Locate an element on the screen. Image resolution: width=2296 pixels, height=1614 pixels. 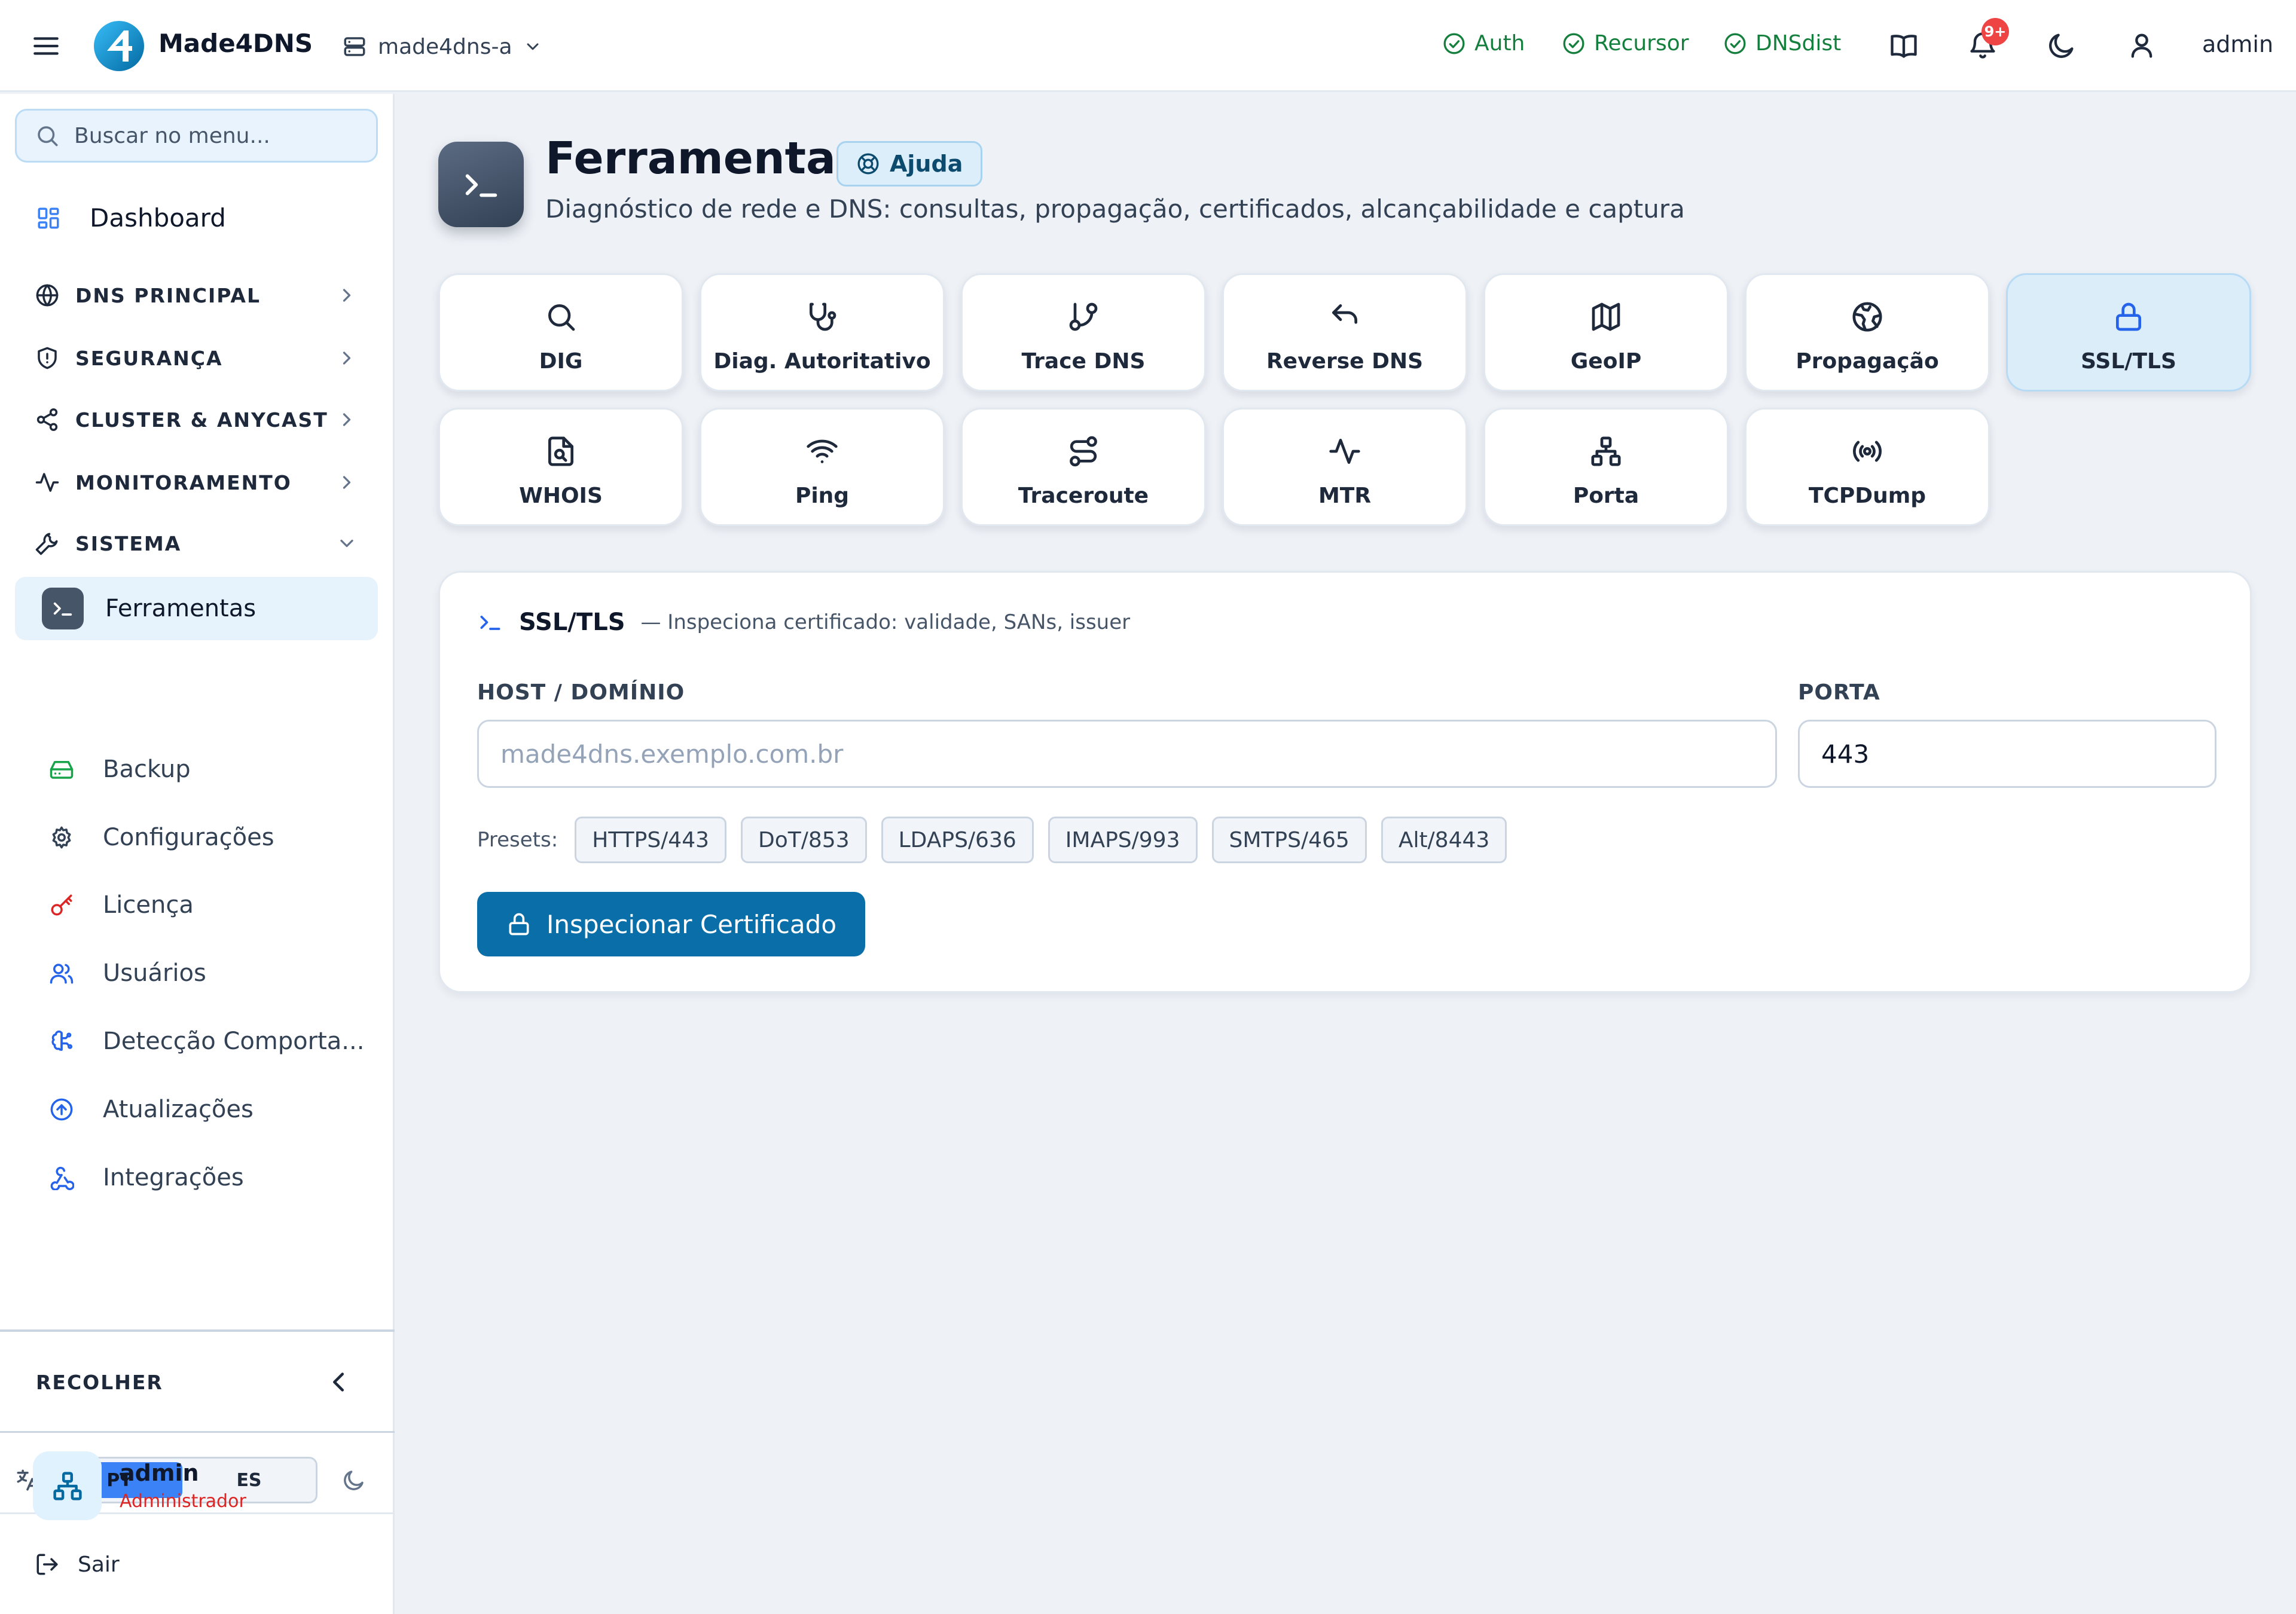
collapse-label: RECOLHER is located at coordinates (99, 1382).